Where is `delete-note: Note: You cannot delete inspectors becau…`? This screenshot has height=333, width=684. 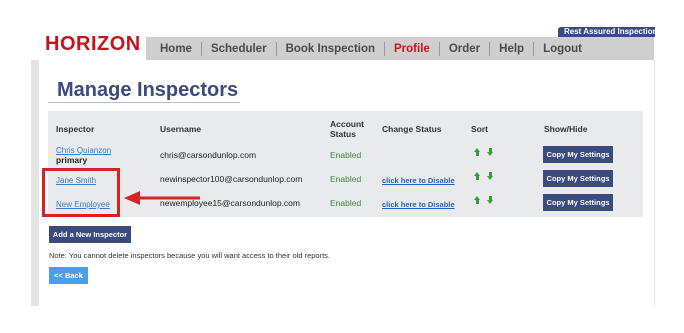 delete-note: Note: You cannot delete inspectors becau… is located at coordinates (189, 255).